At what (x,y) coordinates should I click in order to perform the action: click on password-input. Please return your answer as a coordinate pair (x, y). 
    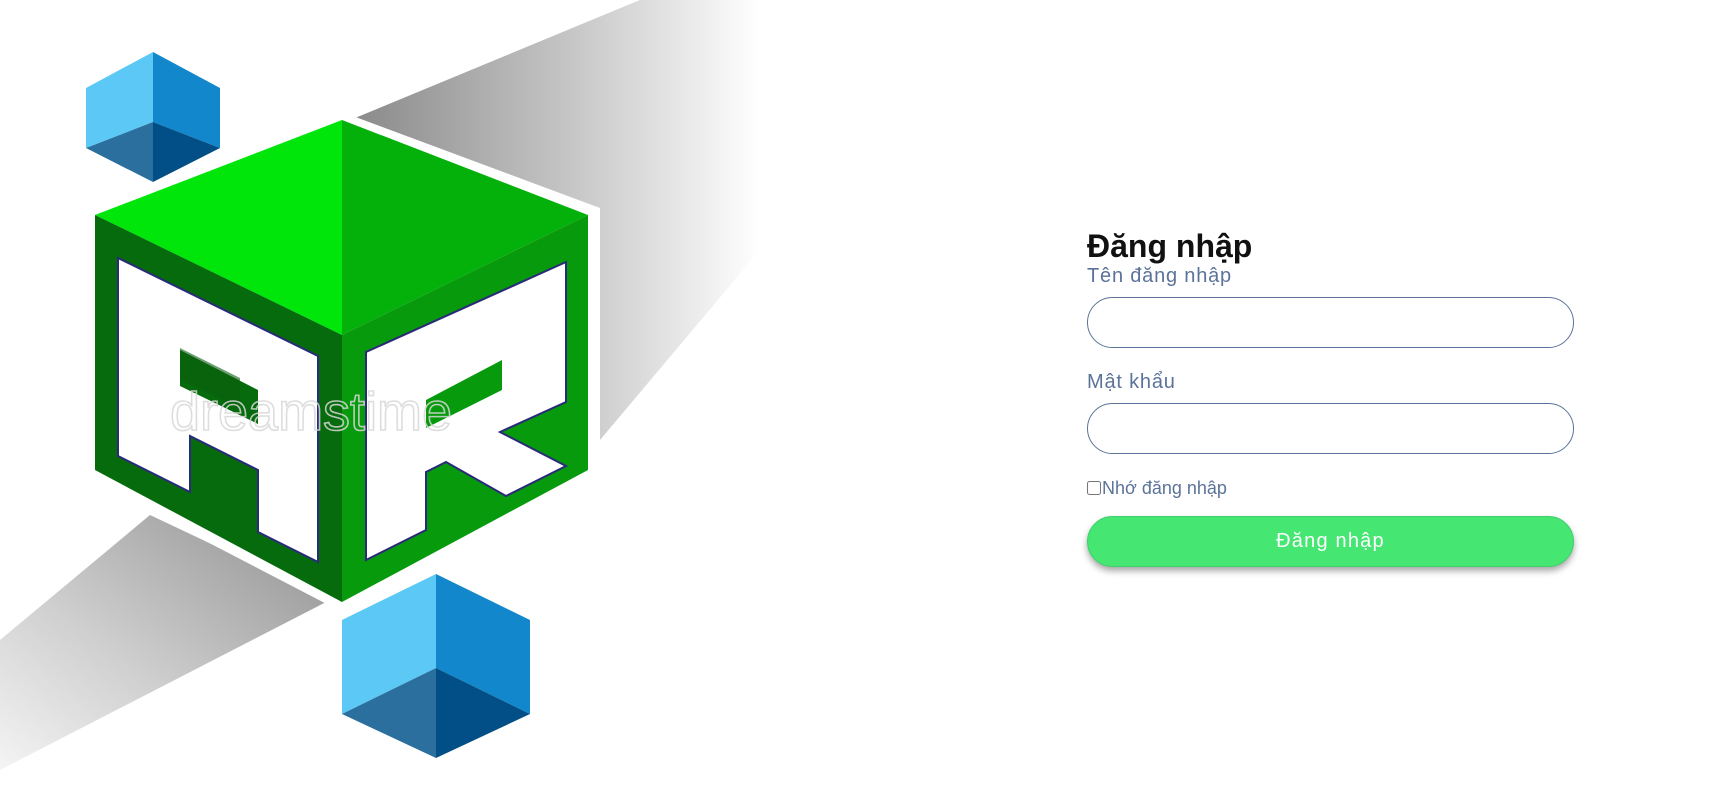
    Looking at the image, I should click on (1330, 428).